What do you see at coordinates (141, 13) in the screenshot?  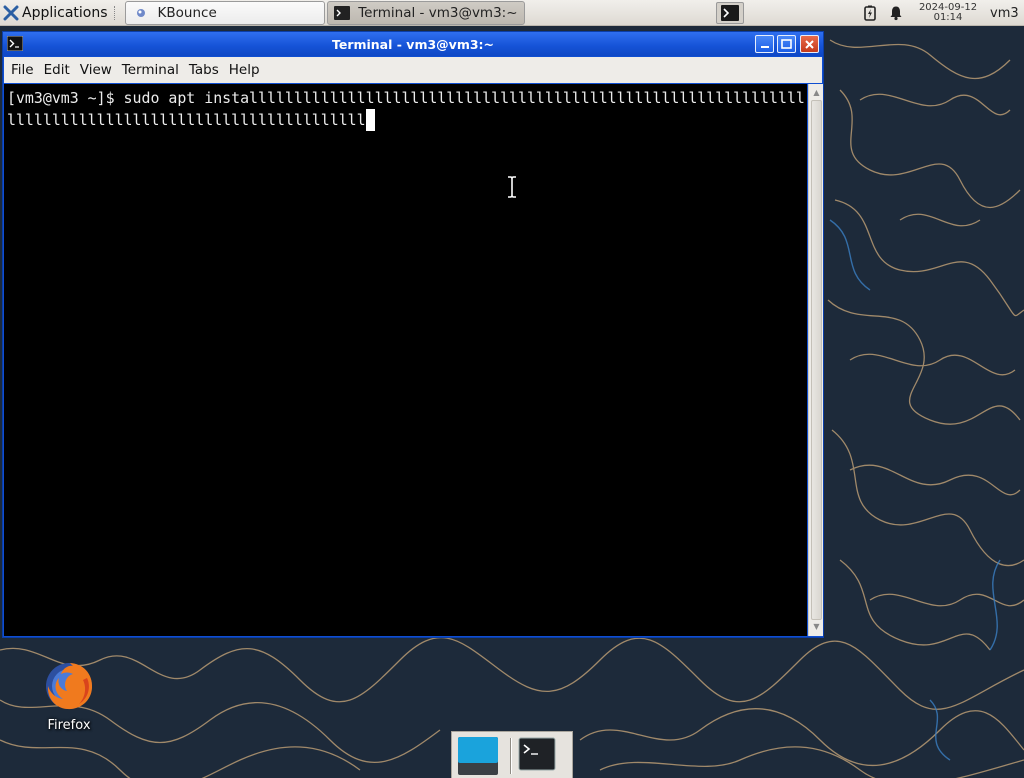 I see `kbounce-icon` at bounding box center [141, 13].